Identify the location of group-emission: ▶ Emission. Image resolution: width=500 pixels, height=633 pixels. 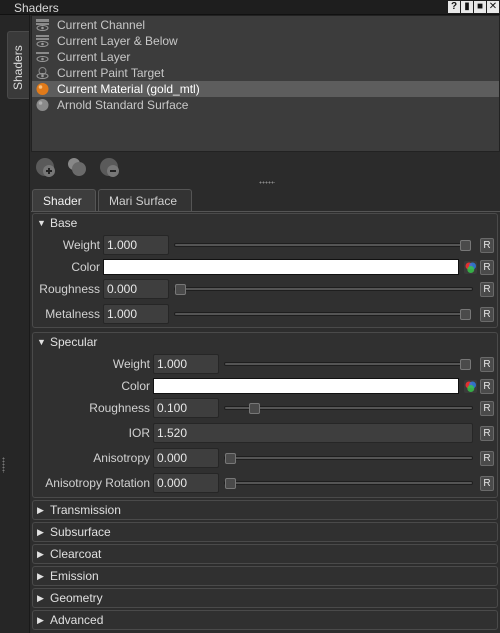
(265, 576).